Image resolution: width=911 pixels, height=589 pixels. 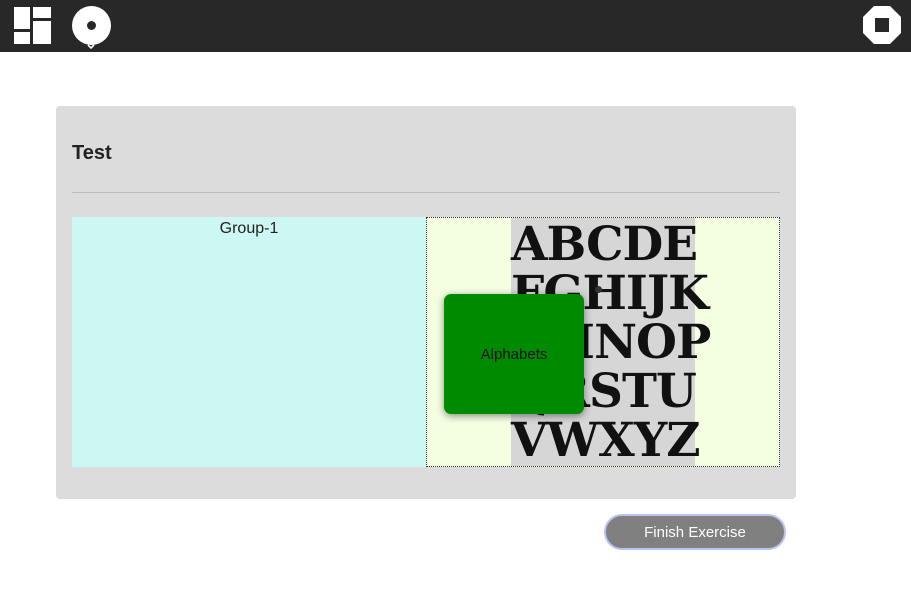 I want to click on title-divider, so click(x=426, y=192).